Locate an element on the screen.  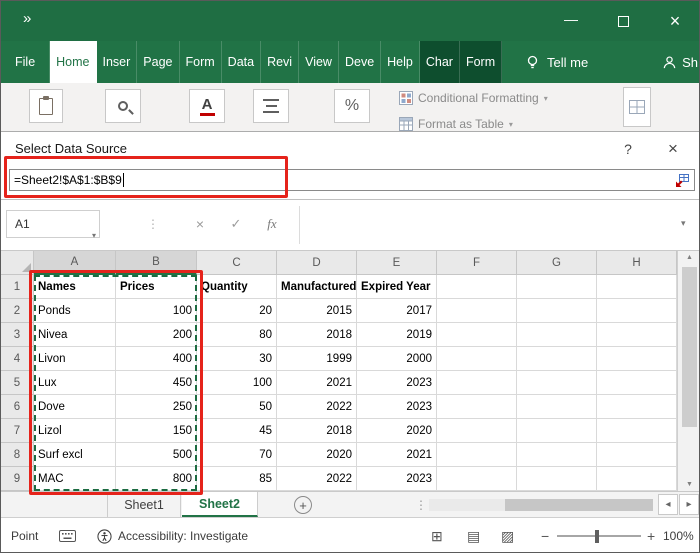
row-header-8: 8 is located at coordinates (17, 455).